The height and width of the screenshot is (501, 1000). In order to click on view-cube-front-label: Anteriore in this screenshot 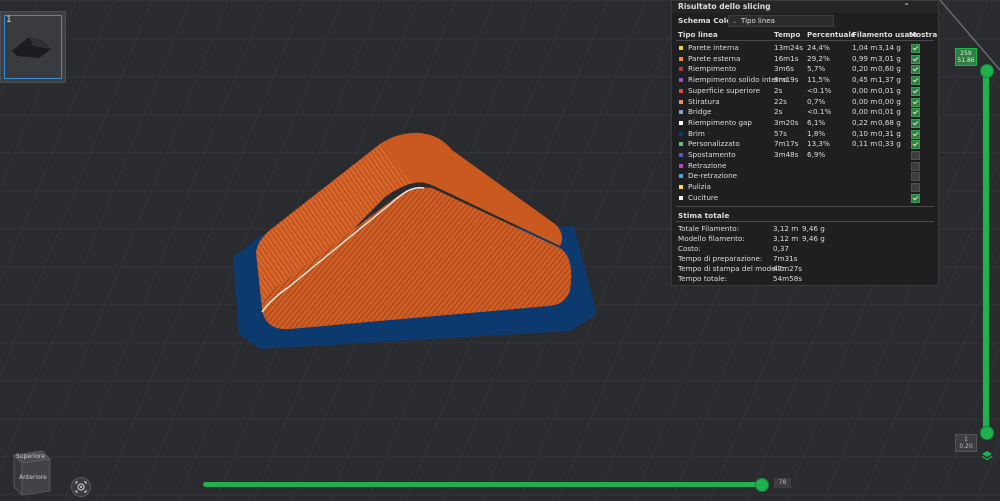, I will do `click(33, 477)`.